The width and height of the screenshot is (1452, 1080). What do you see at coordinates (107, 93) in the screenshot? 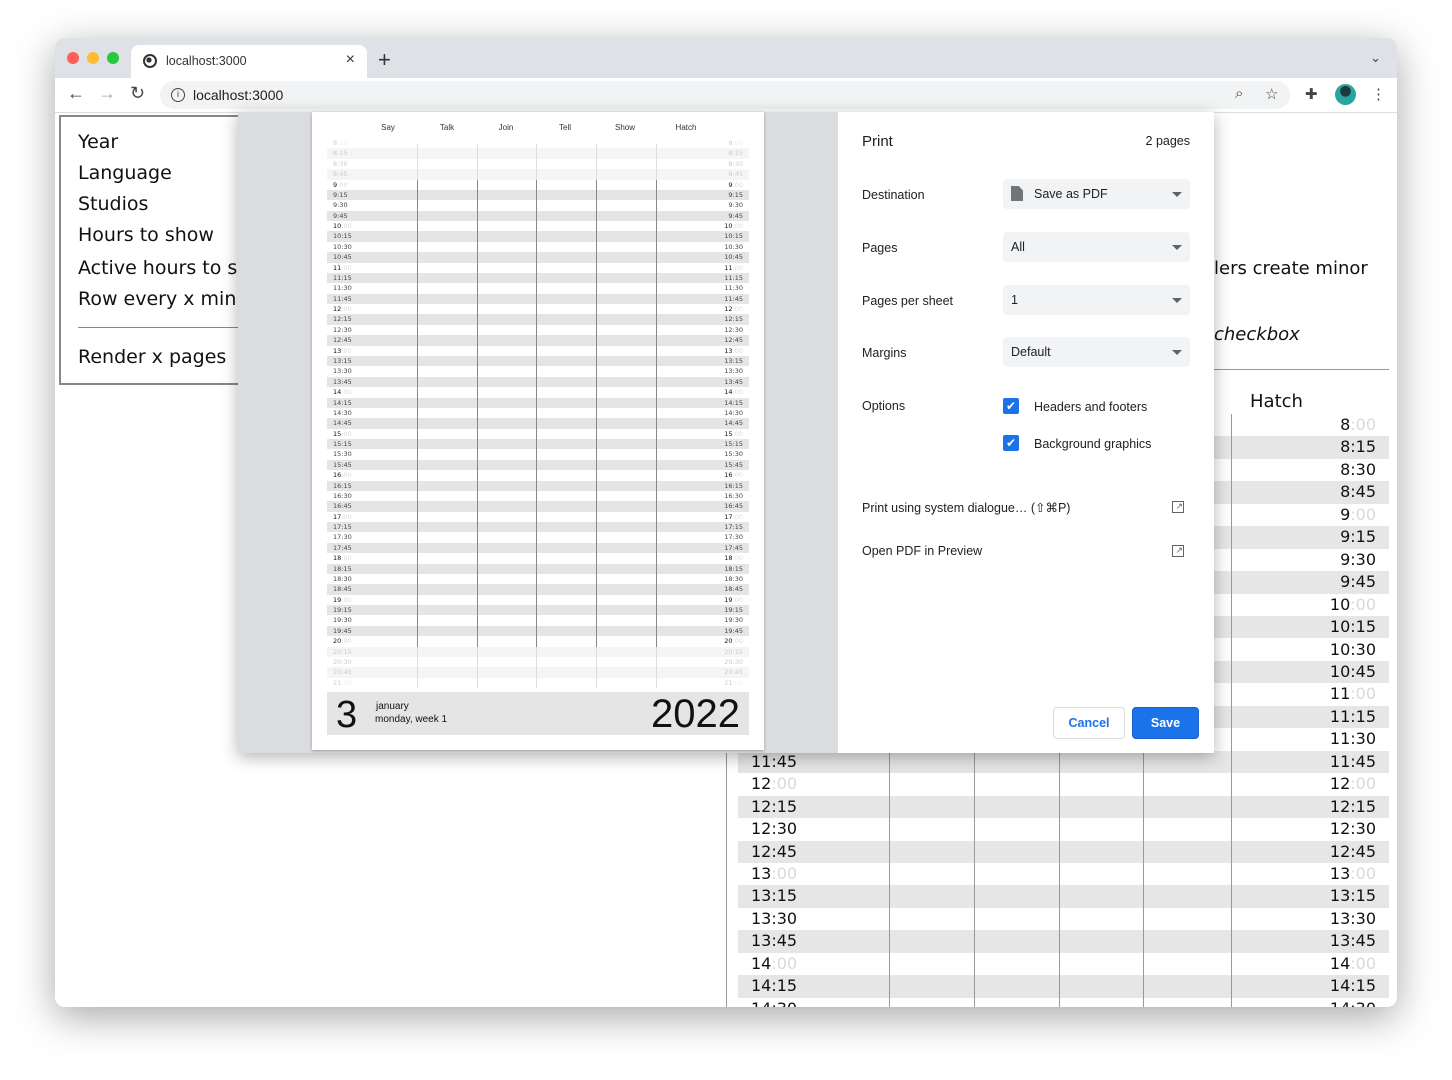
I see `forward-icon: →` at bounding box center [107, 93].